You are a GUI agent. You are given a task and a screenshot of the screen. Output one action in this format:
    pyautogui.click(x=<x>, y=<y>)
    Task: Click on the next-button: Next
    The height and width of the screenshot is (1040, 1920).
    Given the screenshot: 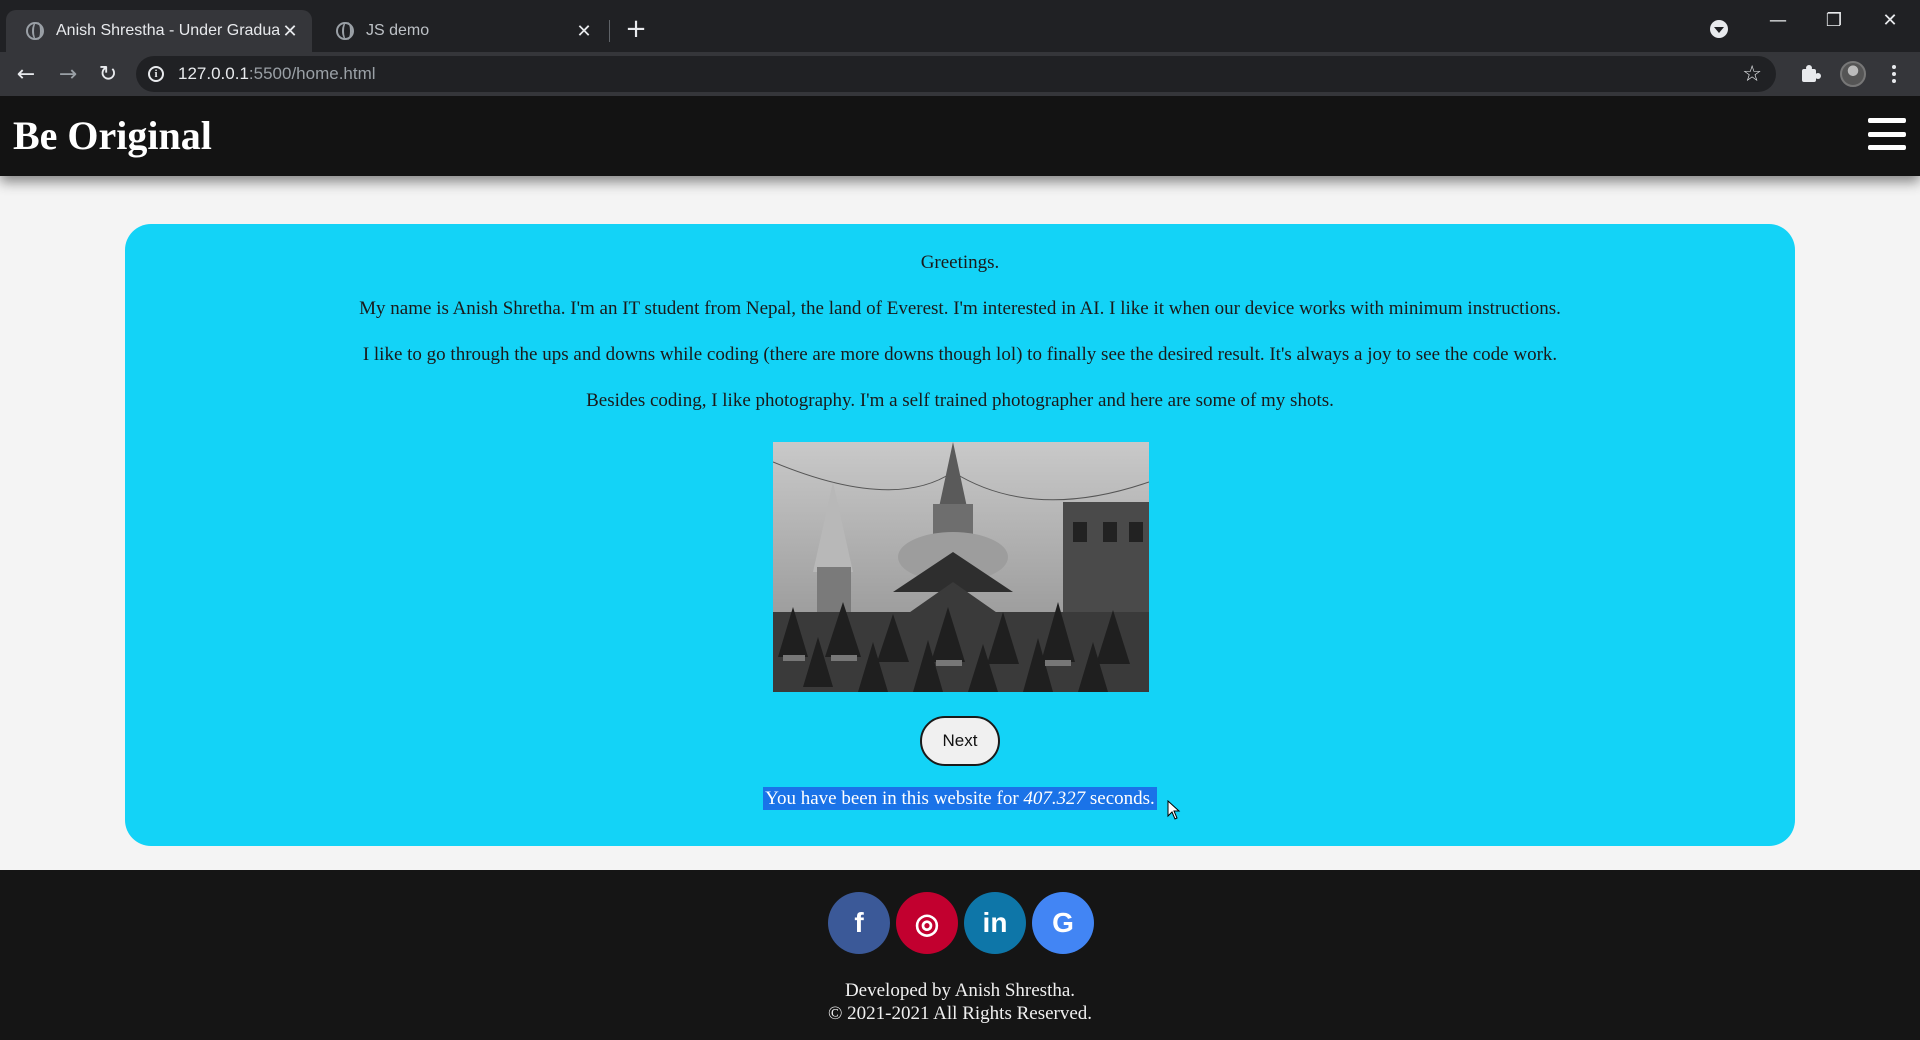 What is the action you would take?
    pyautogui.click(x=960, y=741)
    